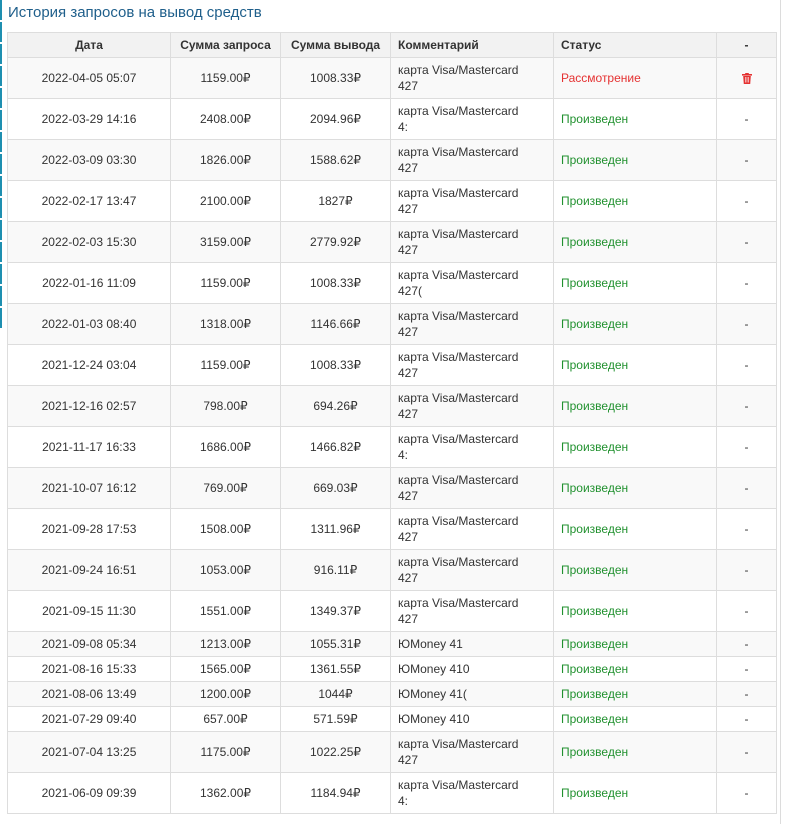 This screenshot has height=824, width=786. What do you see at coordinates (472, 447) in the screenshot?
I see `row-comment: карта Visa/Mastercard 4:` at bounding box center [472, 447].